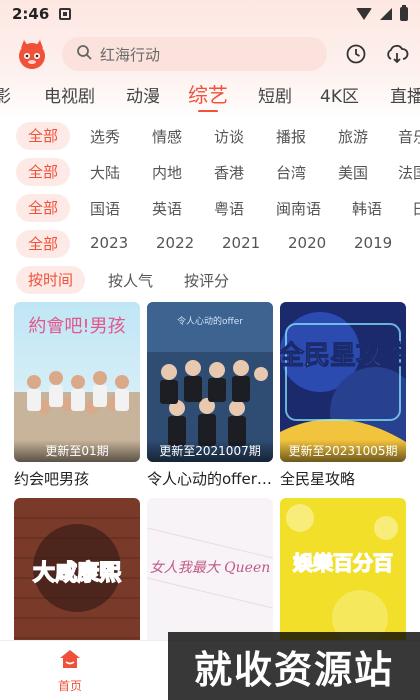  Describe the element at coordinates (343, 355) in the screenshot. I see `poster-title: 全民星攻略` at that location.